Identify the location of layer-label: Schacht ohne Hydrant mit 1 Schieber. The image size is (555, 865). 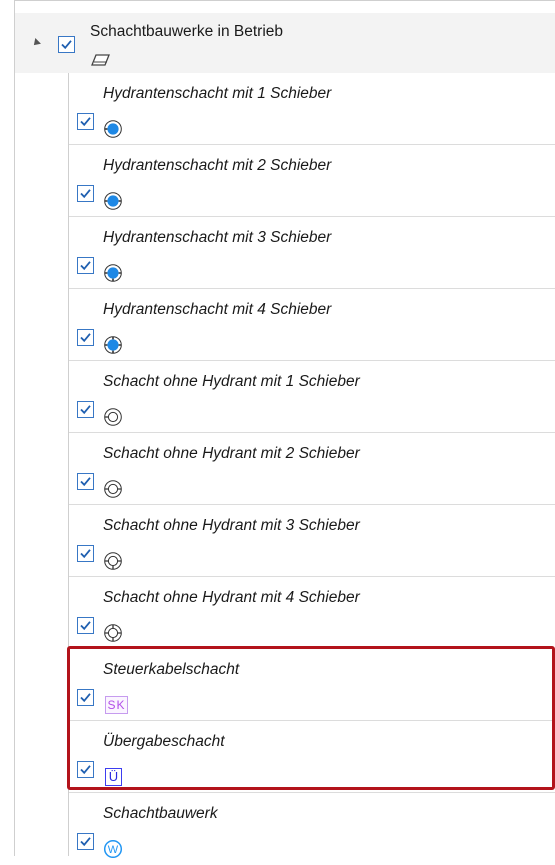
(231, 381).